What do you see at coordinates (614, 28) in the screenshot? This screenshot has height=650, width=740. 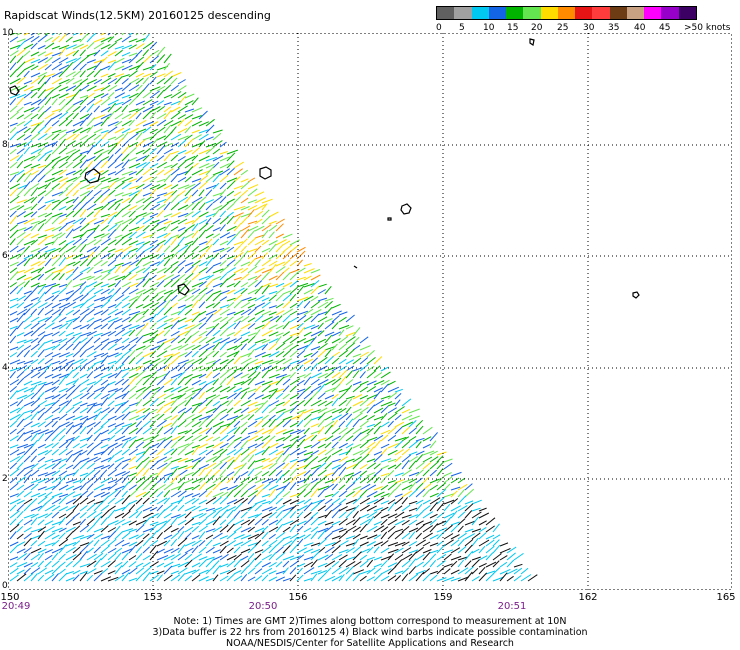 I see `legend-label: 35` at bounding box center [614, 28].